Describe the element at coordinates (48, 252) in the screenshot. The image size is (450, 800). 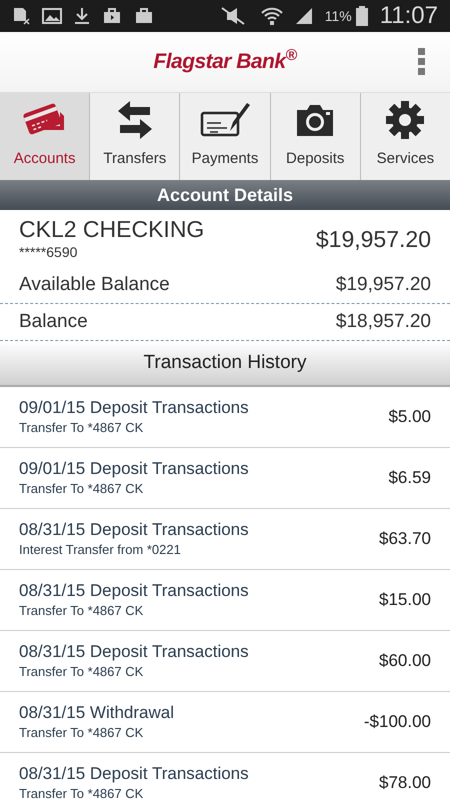
I see `account-number: *****6590` at that location.